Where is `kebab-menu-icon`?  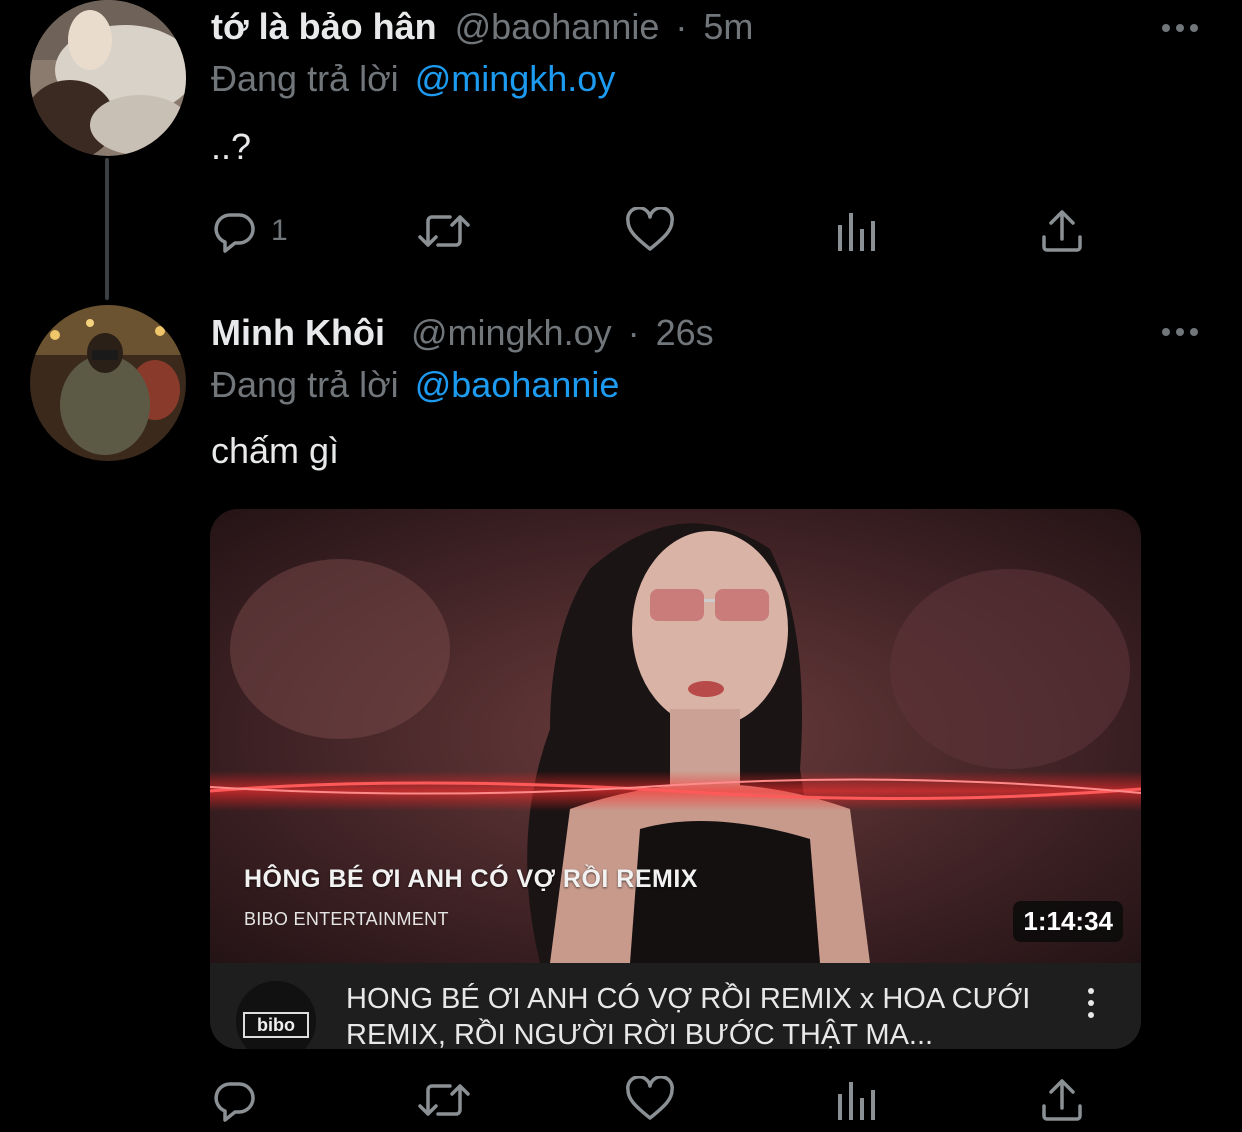
kebab-menu-icon is located at coordinates (1091, 1003).